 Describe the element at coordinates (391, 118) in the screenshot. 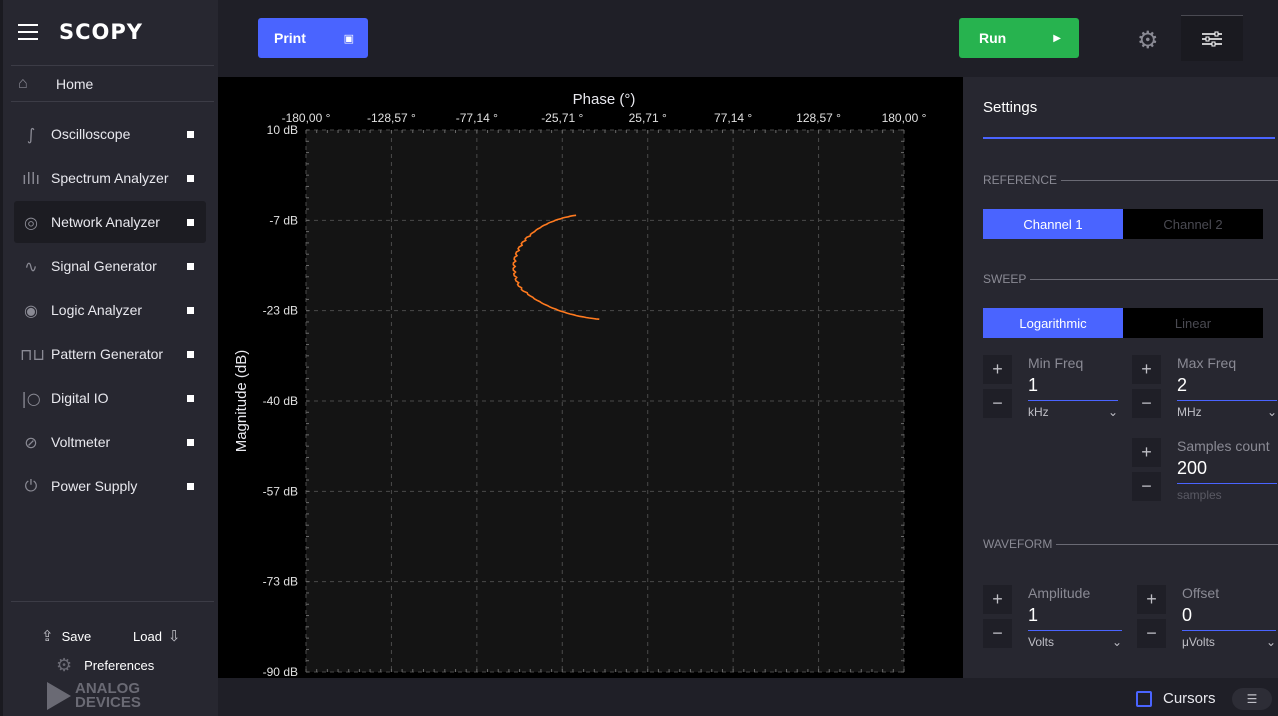

I see `x-tick-label: -128,57 °` at that location.